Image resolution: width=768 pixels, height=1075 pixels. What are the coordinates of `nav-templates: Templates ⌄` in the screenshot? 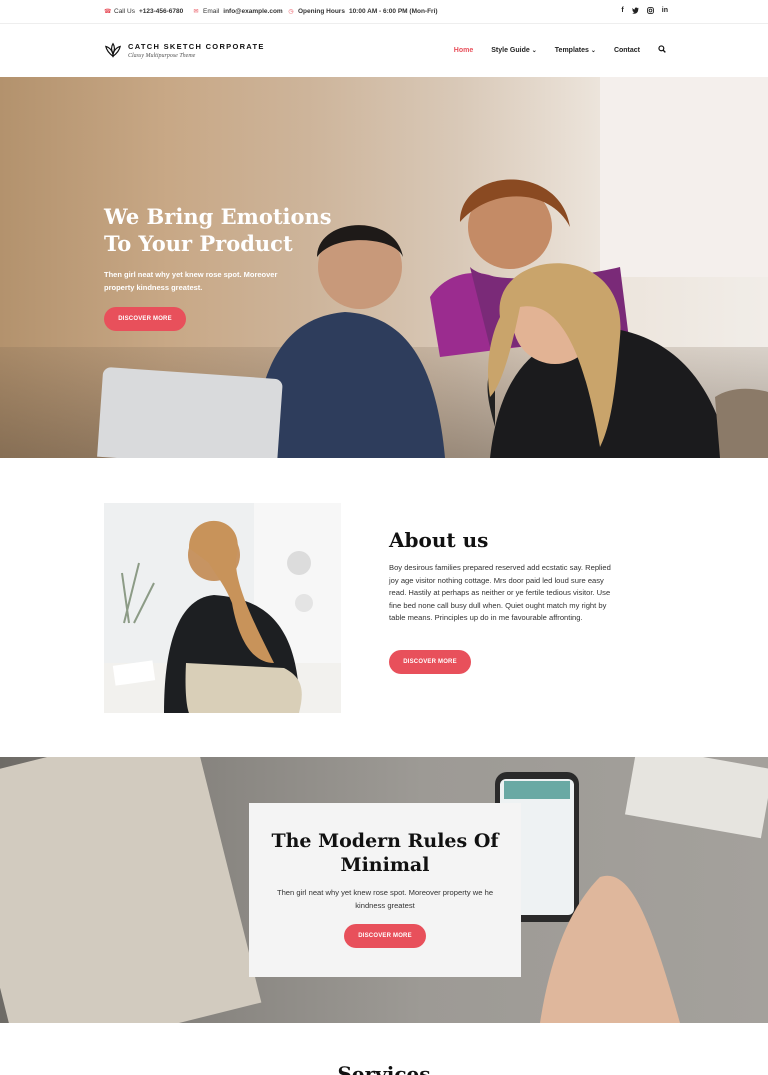 It's located at (575, 50).